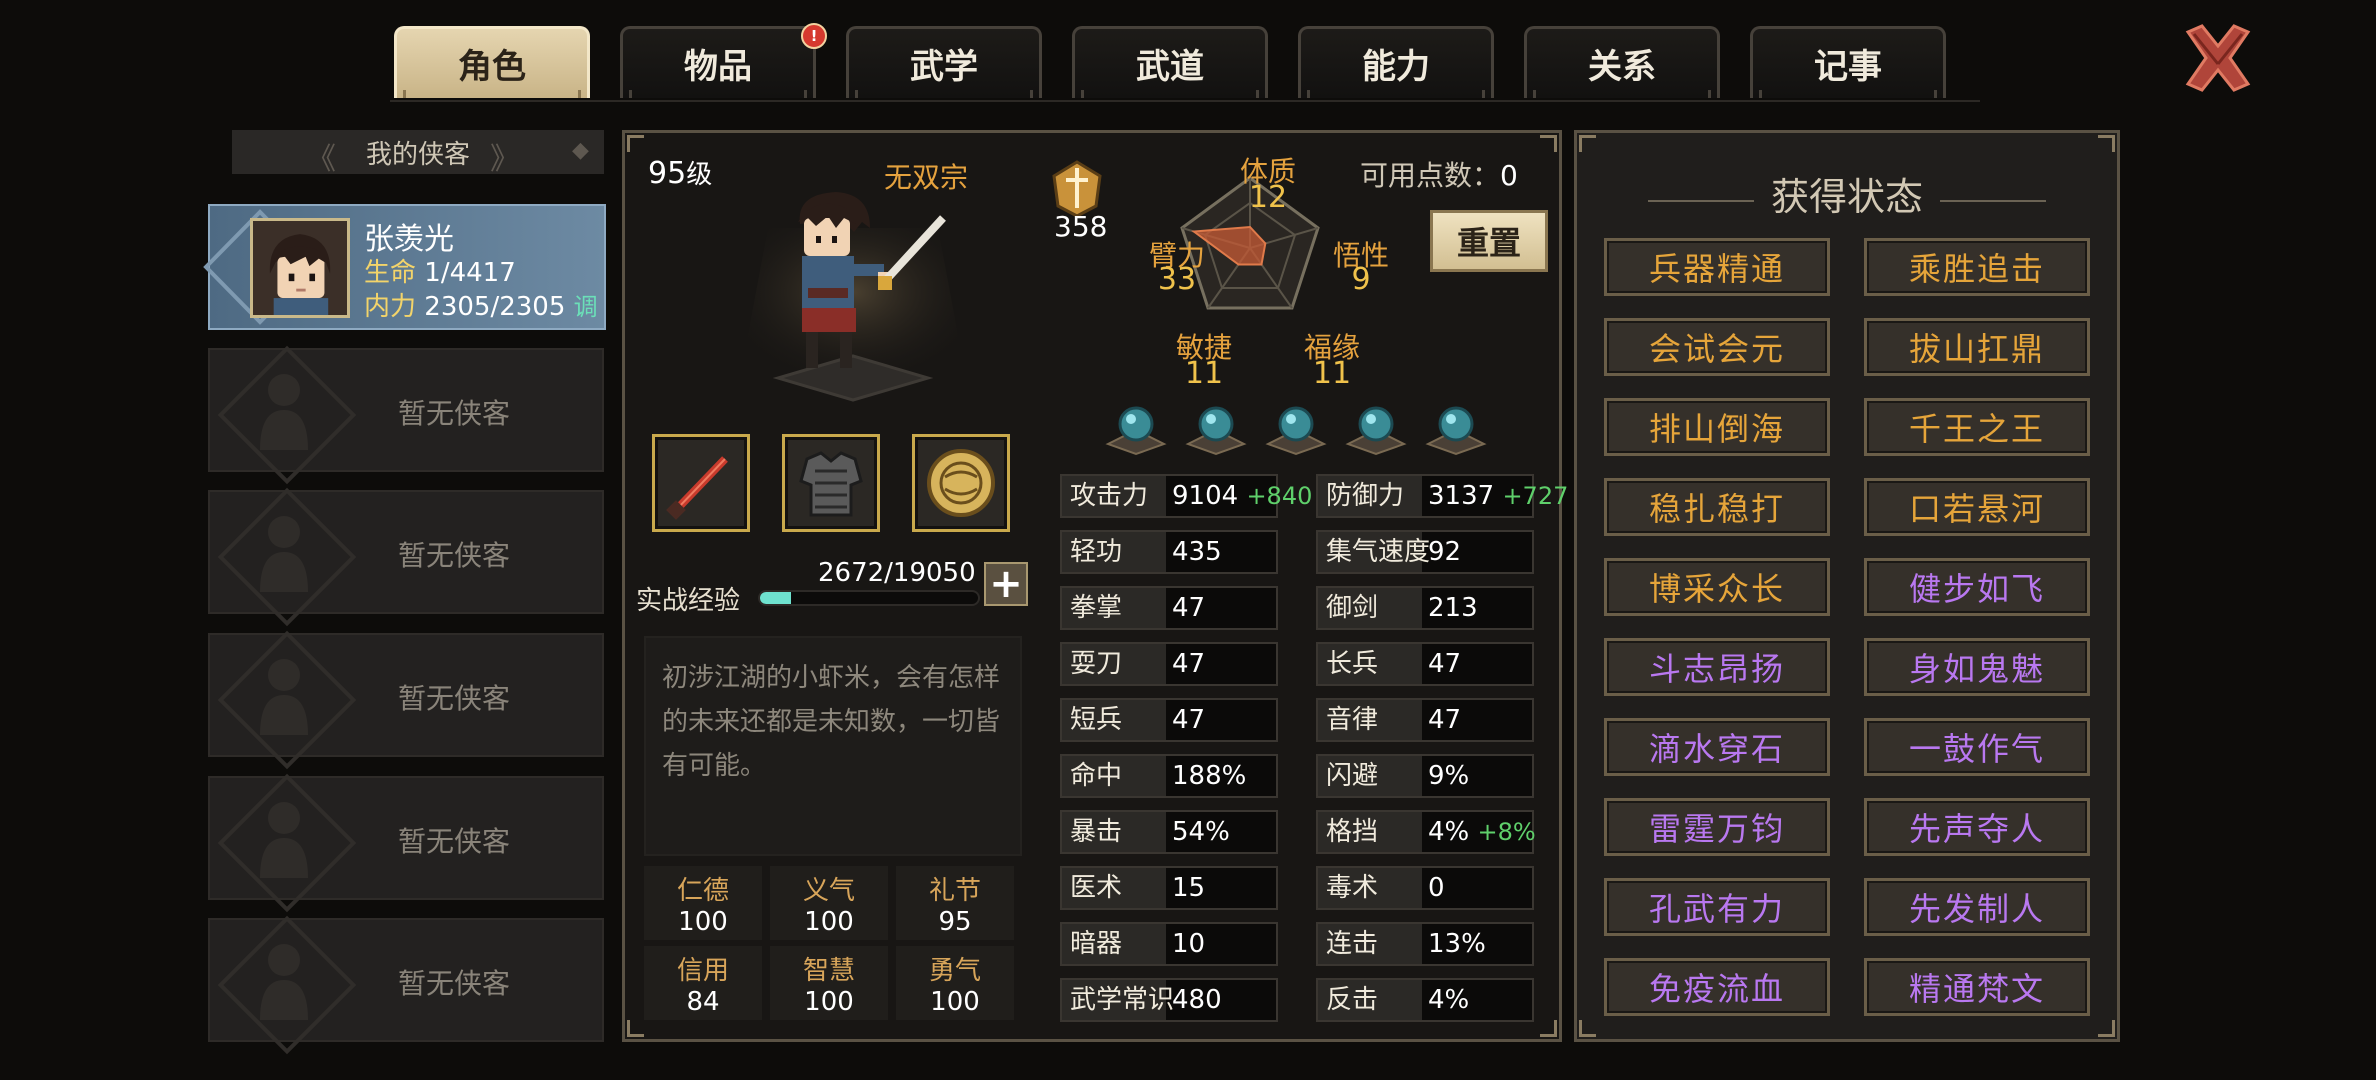  What do you see at coordinates (697, 488) in the screenshot?
I see `sword-icon` at bounding box center [697, 488].